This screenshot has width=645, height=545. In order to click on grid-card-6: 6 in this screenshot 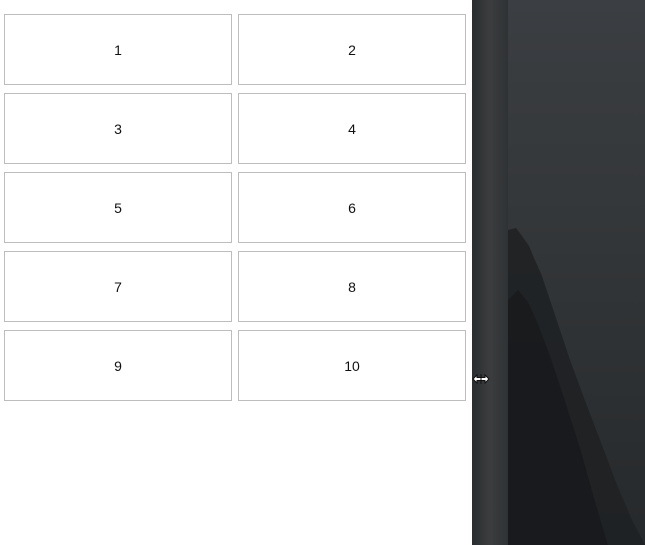, I will do `click(352, 207)`.